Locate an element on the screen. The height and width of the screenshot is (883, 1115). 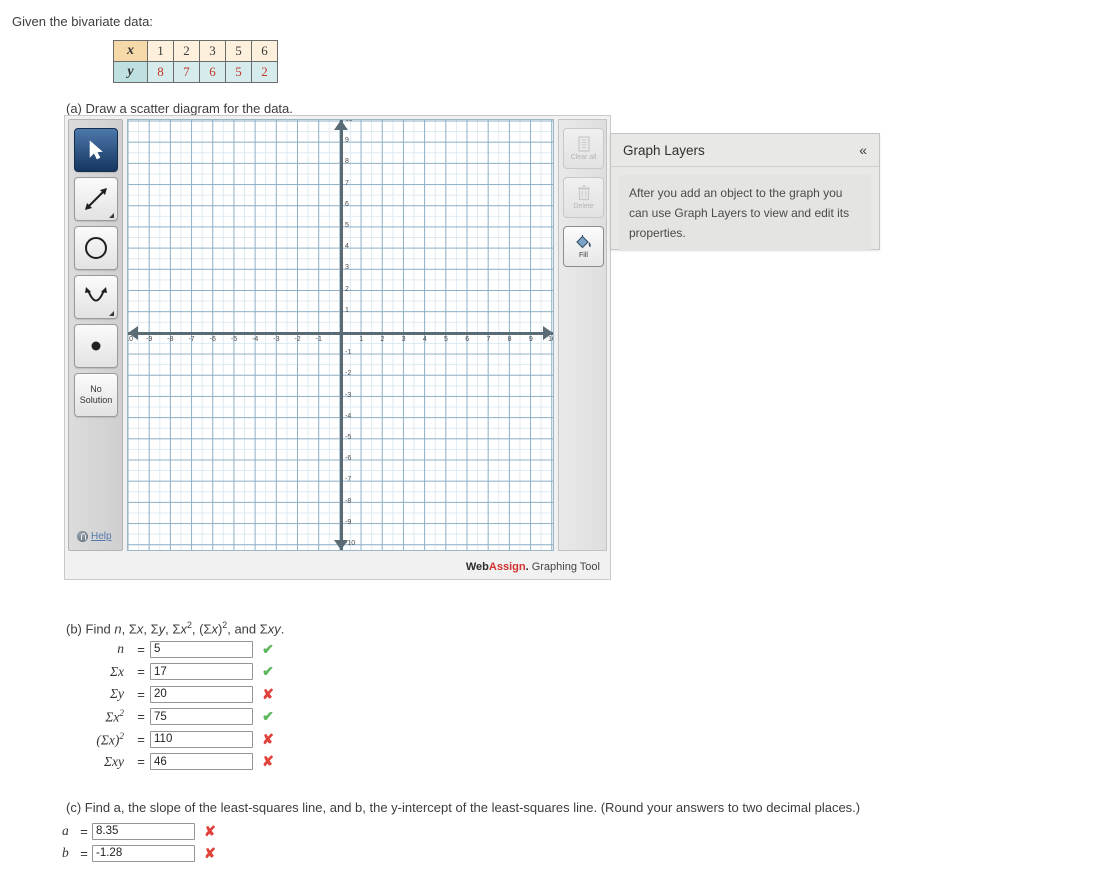
x-tick-label--5: -5 is located at coordinates (234, 339).